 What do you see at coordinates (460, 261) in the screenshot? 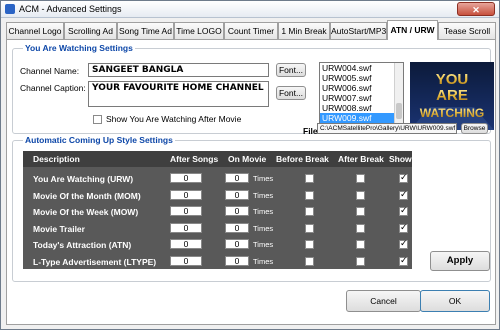
I see `apply-button: Apply` at bounding box center [460, 261].